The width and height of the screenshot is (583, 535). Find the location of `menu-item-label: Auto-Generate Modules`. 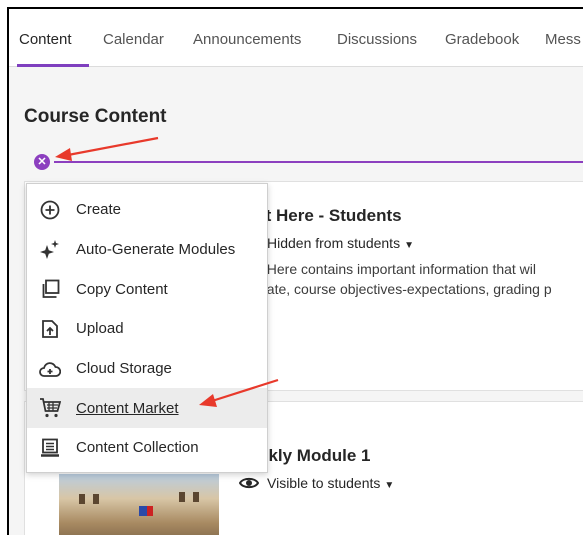

menu-item-label: Auto-Generate Modules is located at coordinates (156, 250).